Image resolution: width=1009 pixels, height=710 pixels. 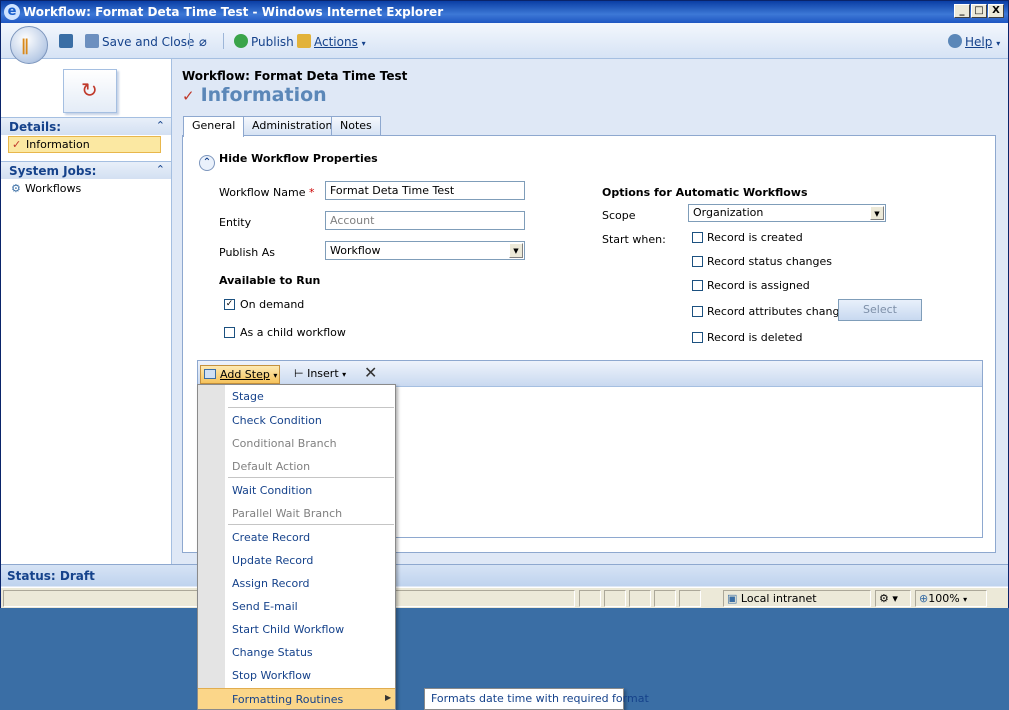 What do you see at coordinates (51, 576) in the screenshot?
I see `status-text: Status: Draft` at bounding box center [51, 576].